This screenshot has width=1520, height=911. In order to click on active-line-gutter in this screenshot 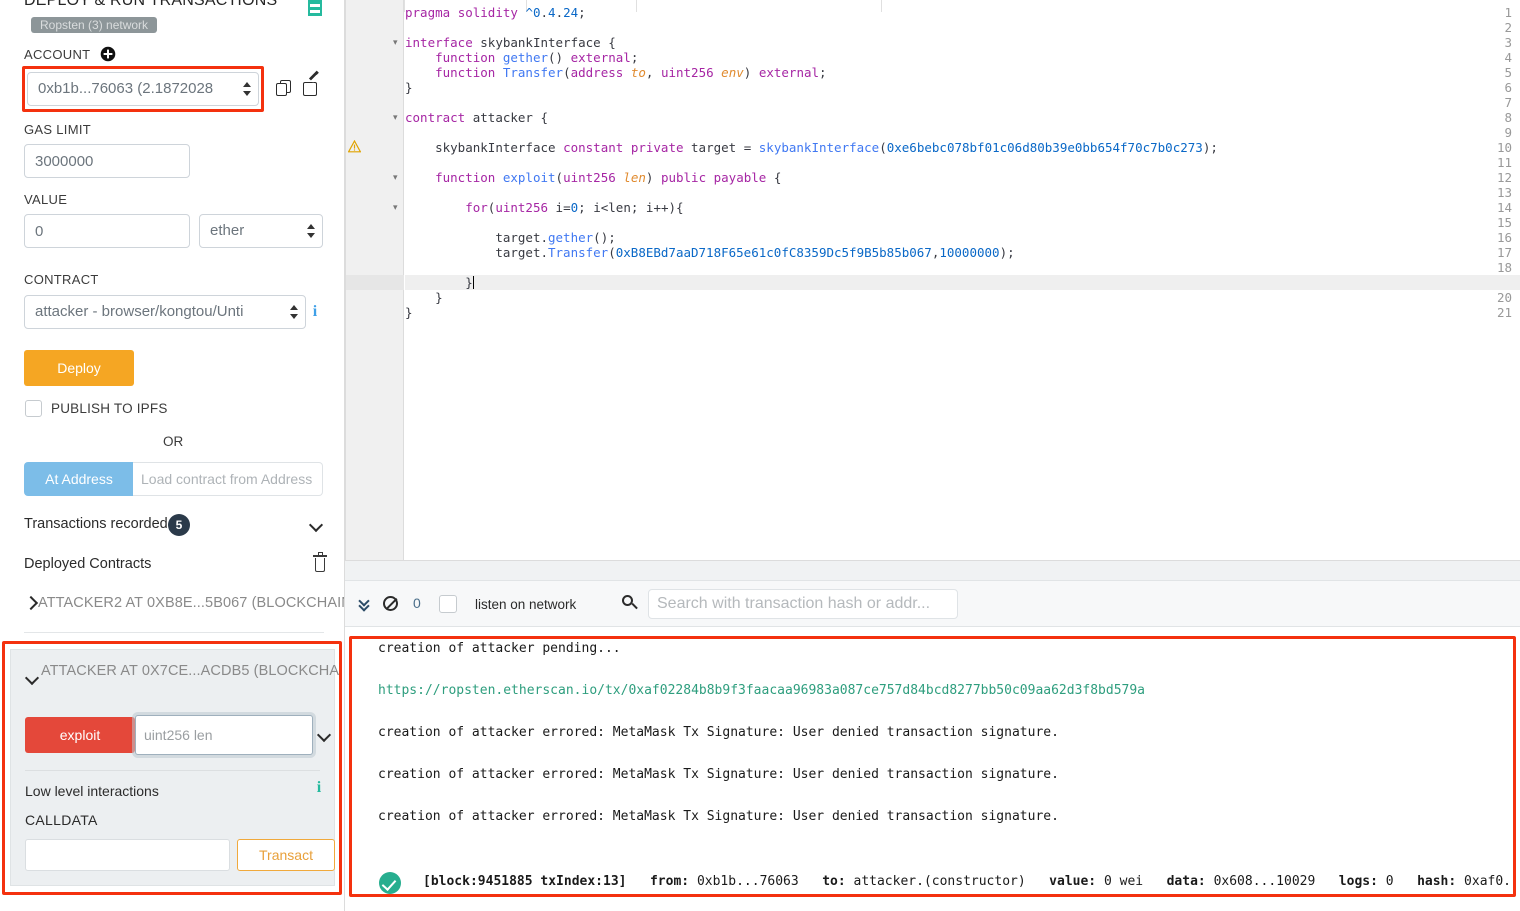, I will do `click(375, 282)`.